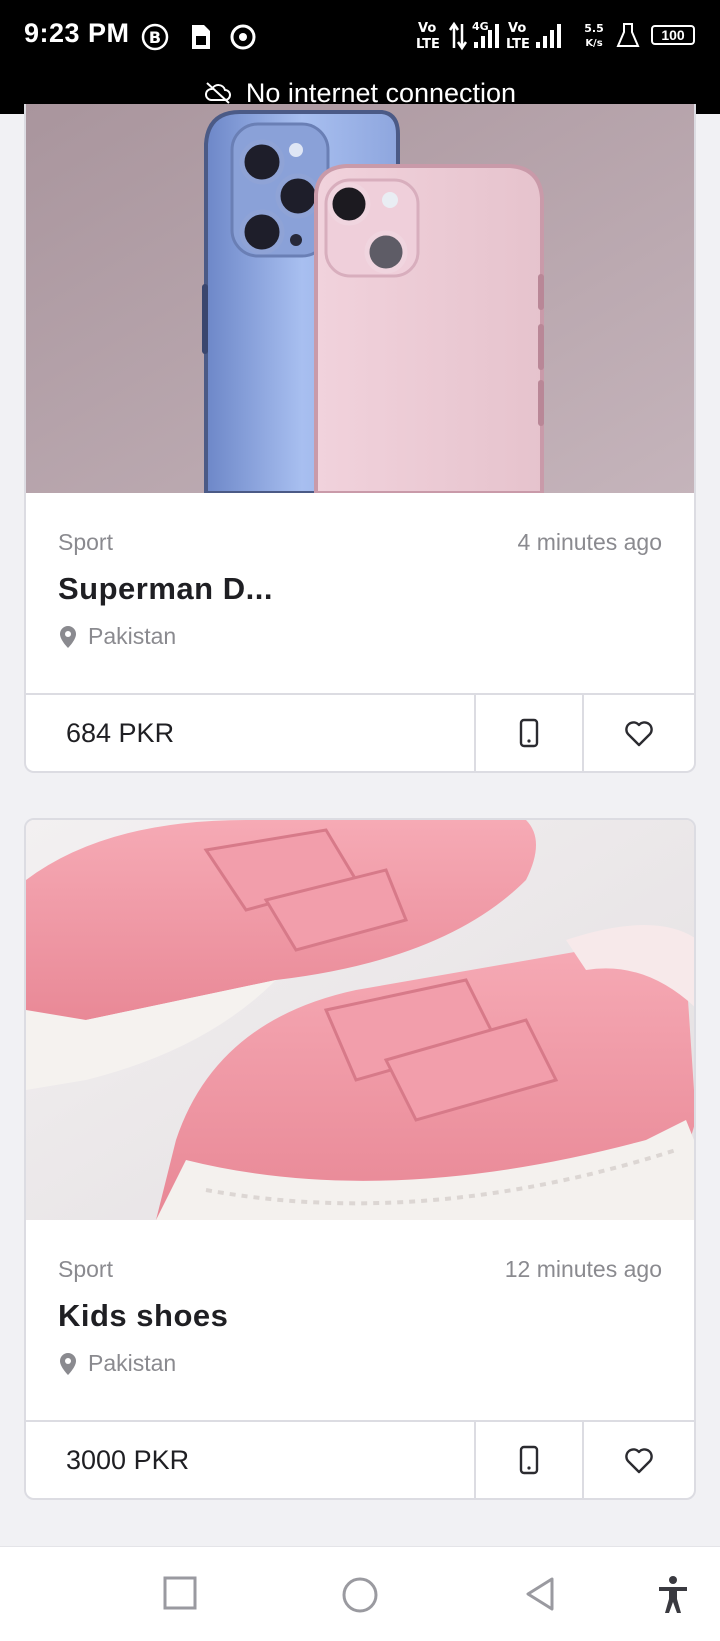 This screenshot has height=1641, width=720. What do you see at coordinates (594, 28) in the screenshot?
I see `svg-text: 5.5` at bounding box center [594, 28].